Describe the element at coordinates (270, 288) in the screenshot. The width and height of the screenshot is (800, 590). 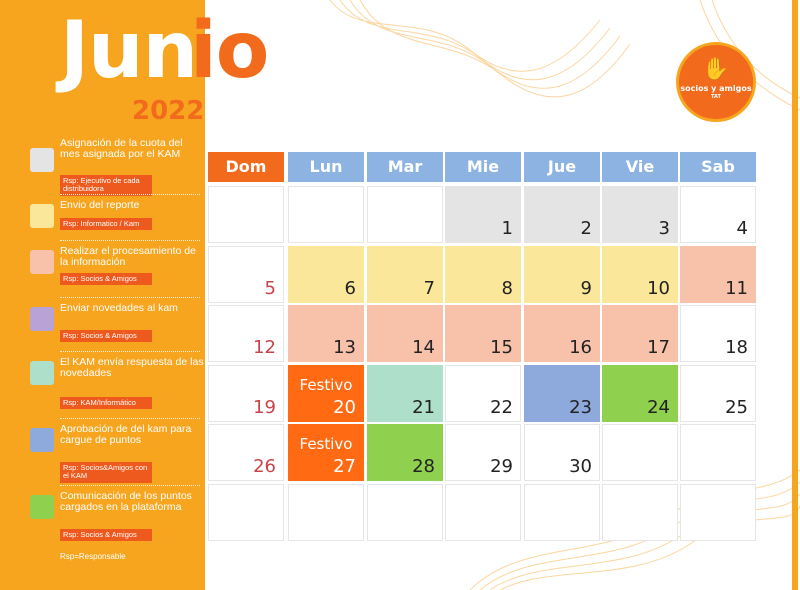
I see `day-number: 5` at that location.